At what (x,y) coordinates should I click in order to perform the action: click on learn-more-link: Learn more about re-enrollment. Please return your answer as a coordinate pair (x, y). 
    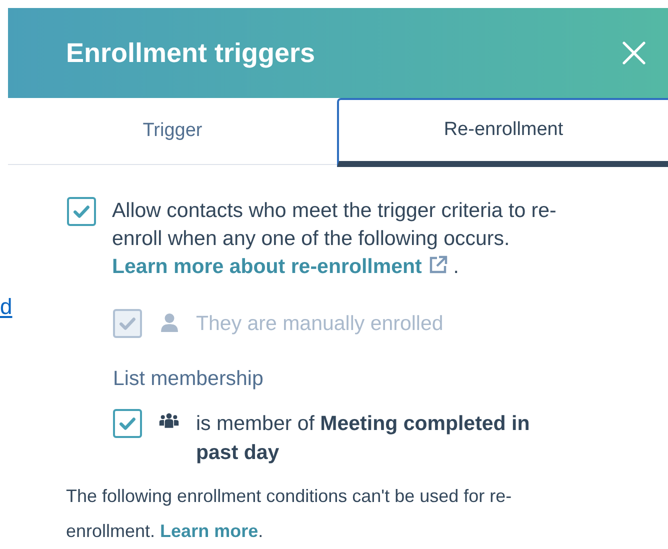
    Looking at the image, I should click on (280, 266).